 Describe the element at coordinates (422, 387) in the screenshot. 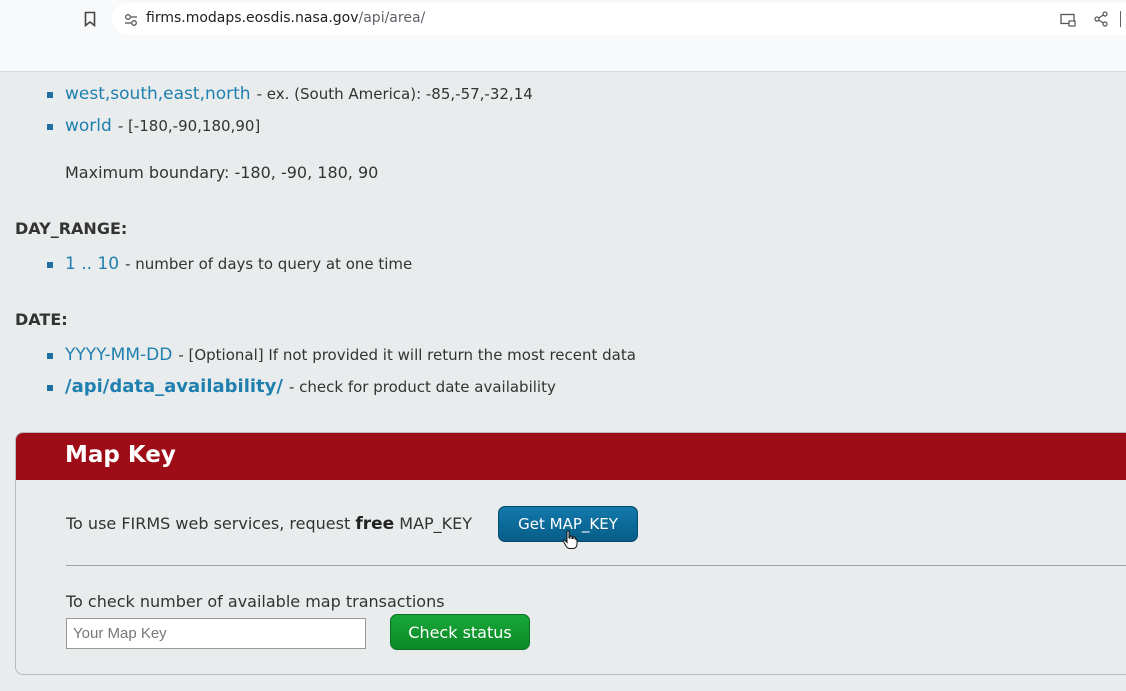

I see `data-availability-desc: - check for product date availability` at that location.